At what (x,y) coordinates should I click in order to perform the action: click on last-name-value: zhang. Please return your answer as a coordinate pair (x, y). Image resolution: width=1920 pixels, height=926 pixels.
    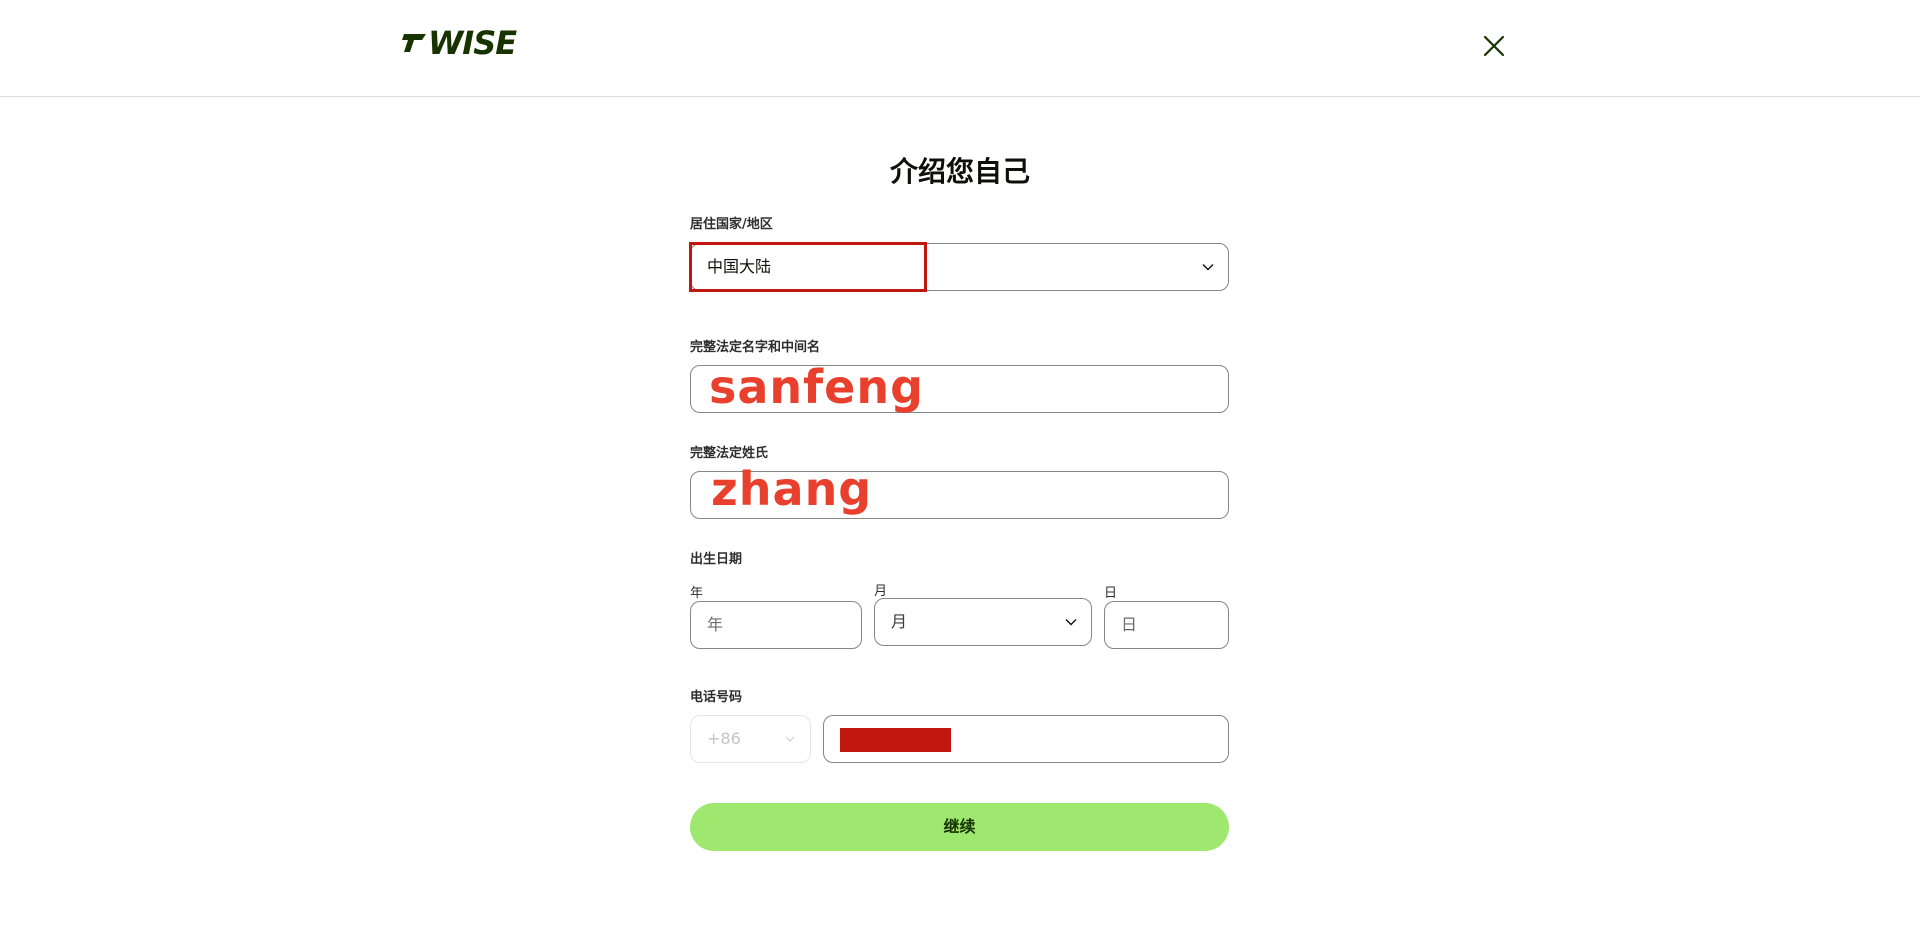
    Looking at the image, I should click on (792, 489).